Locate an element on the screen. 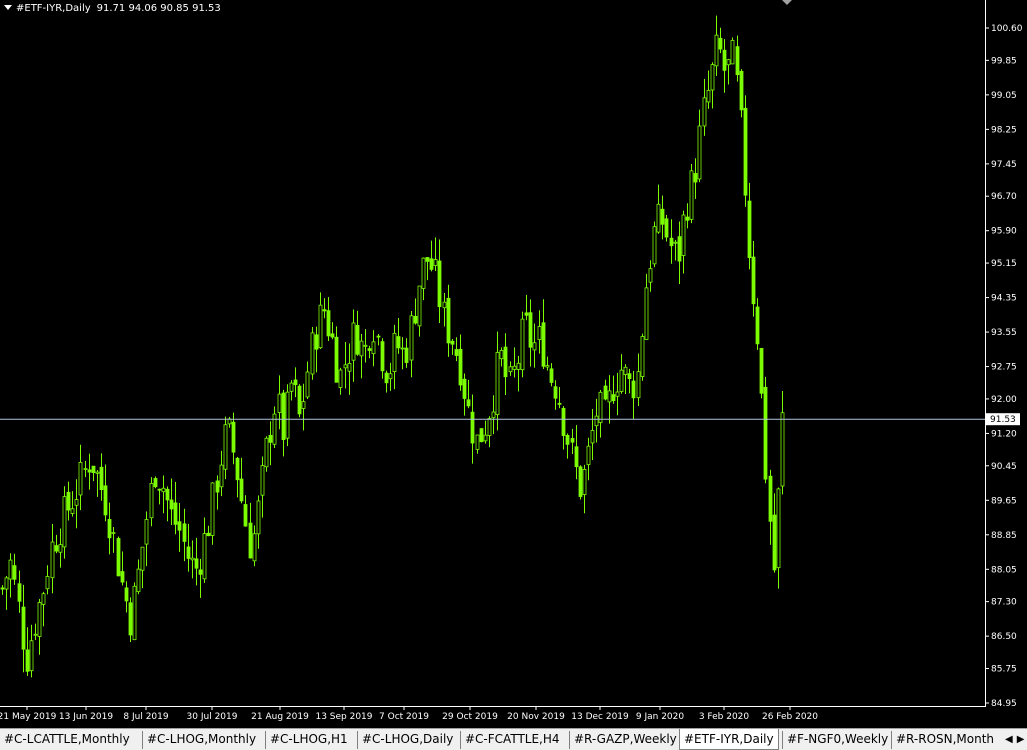 The height and width of the screenshot is (750, 1027). price-tick-label: 91.20 is located at coordinates (1004, 434).